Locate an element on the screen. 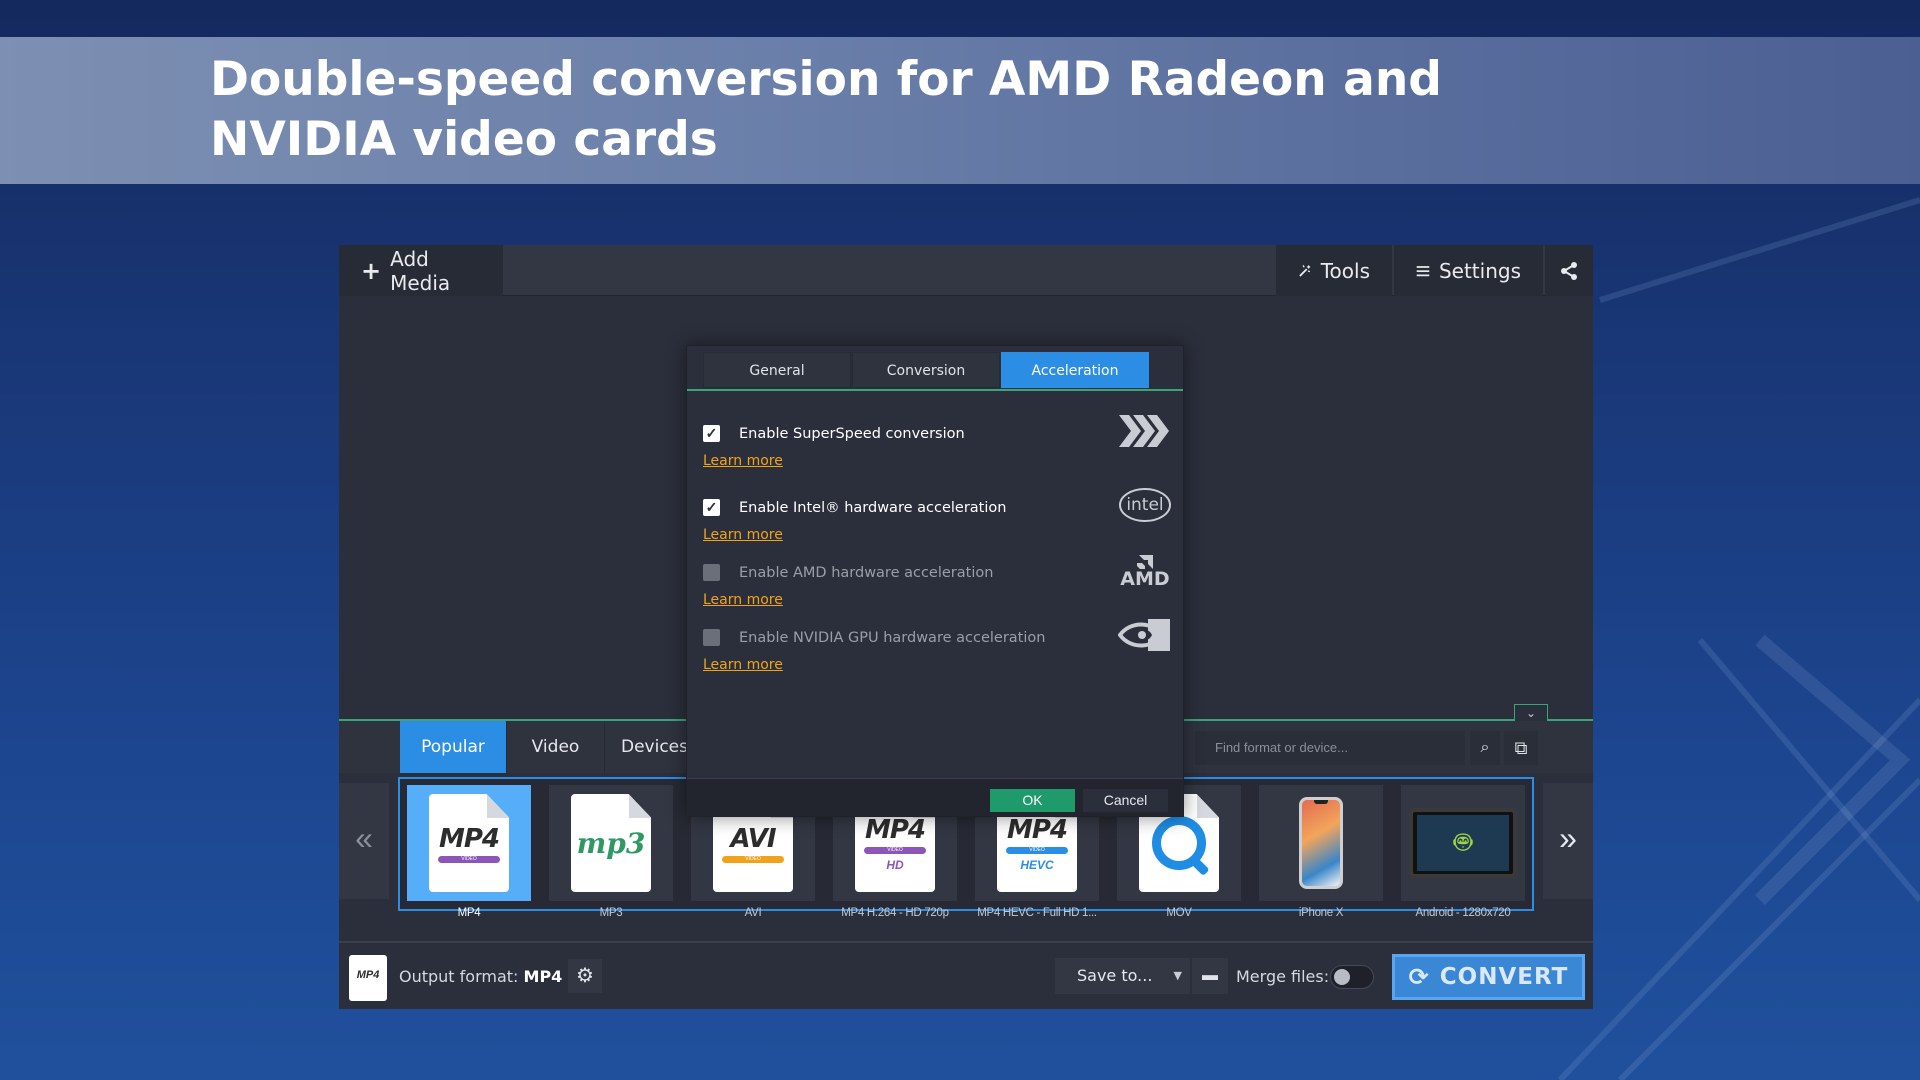  ok-button: OK is located at coordinates (1032, 800).